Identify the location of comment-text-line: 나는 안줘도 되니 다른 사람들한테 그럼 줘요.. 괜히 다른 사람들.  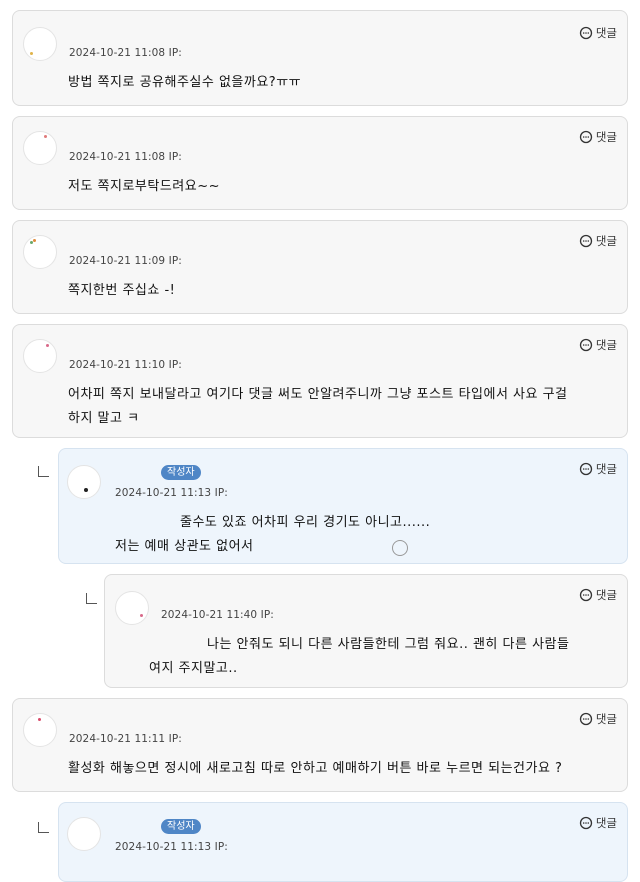
(388, 644).